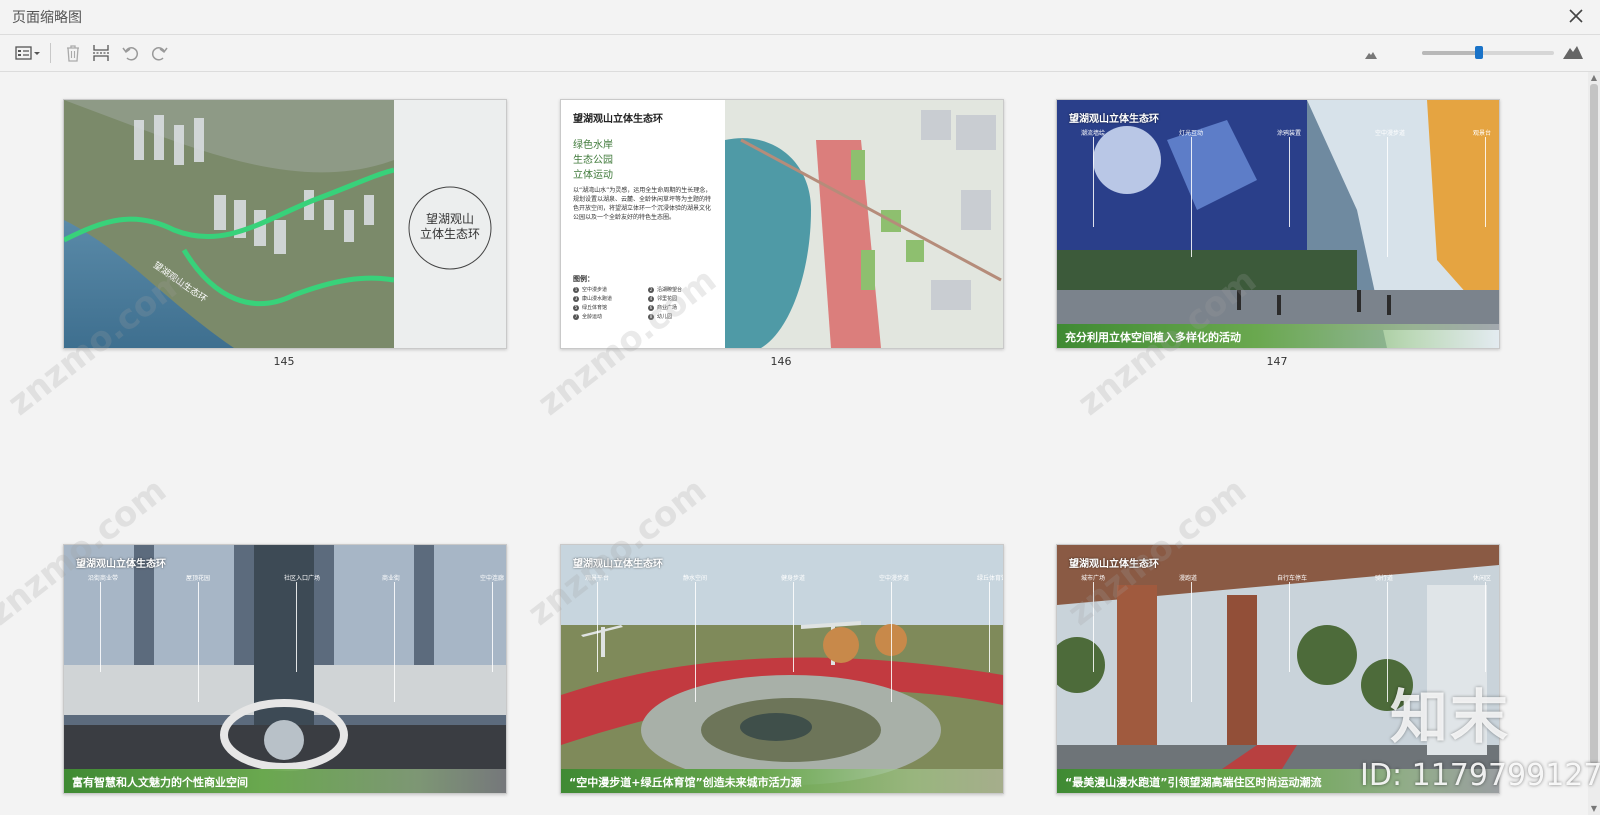 The width and height of the screenshot is (1600, 815). What do you see at coordinates (160, 782) in the screenshot?
I see `slide-caption: 富有智慧和人文魅力的个性商业空间` at bounding box center [160, 782].